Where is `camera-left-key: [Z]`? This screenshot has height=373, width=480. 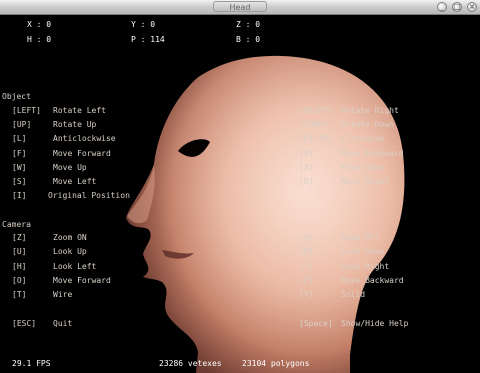
camera-left-key: [Z] is located at coordinates (19, 237).